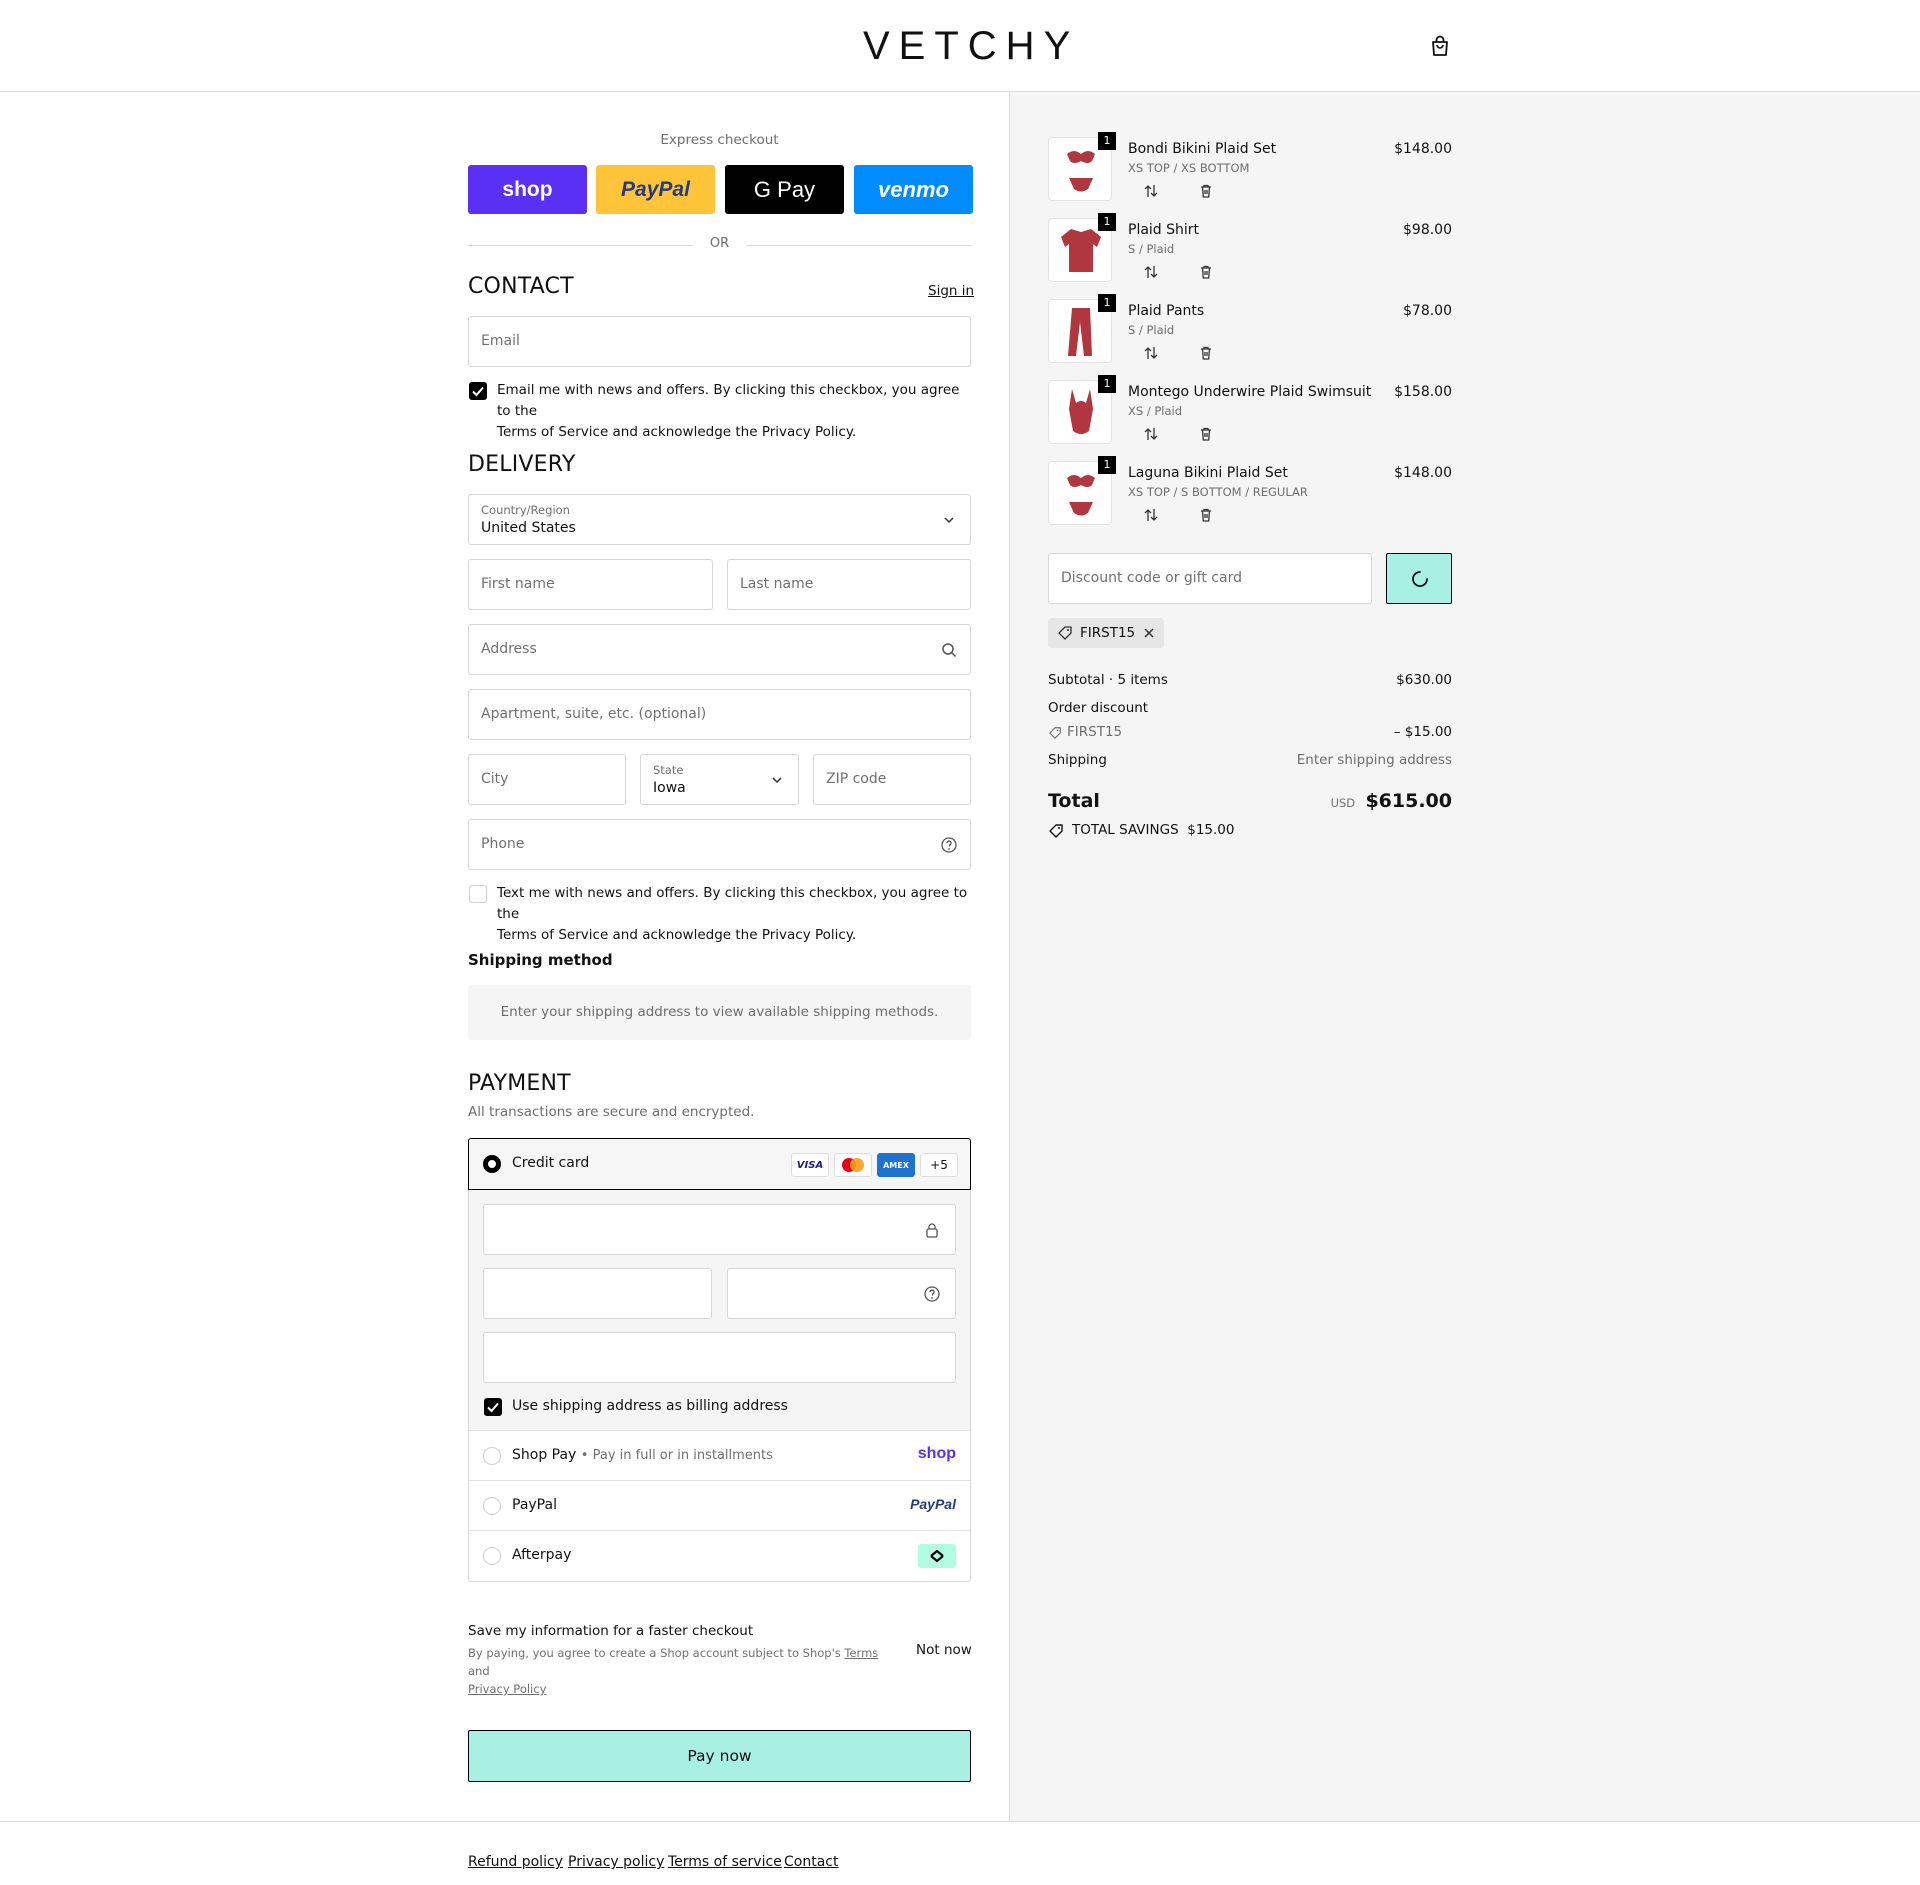 The width and height of the screenshot is (1920, 1885). I want to click on billing-address-checkbox, so click(493, 1407).